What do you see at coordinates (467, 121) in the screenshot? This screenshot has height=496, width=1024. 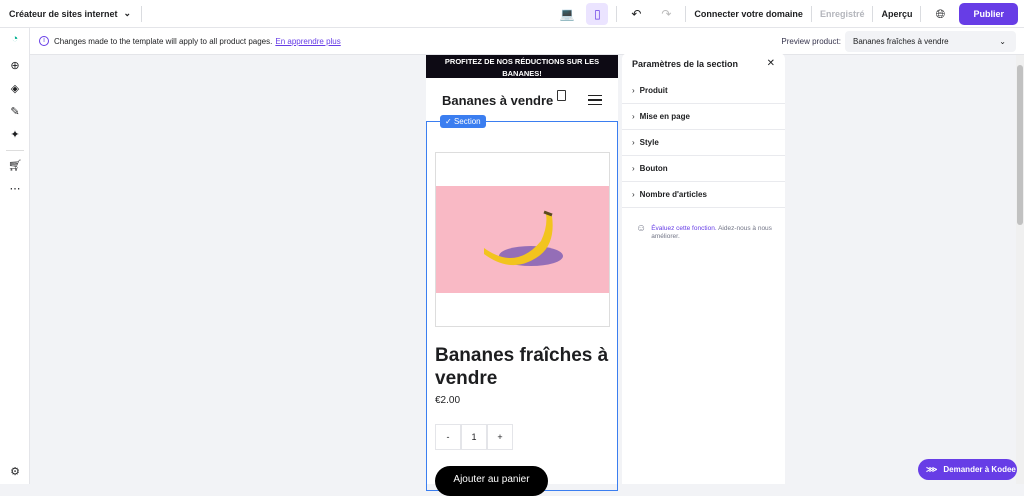 I see `section-badge-label: Section` at bounding box center [467, 121].